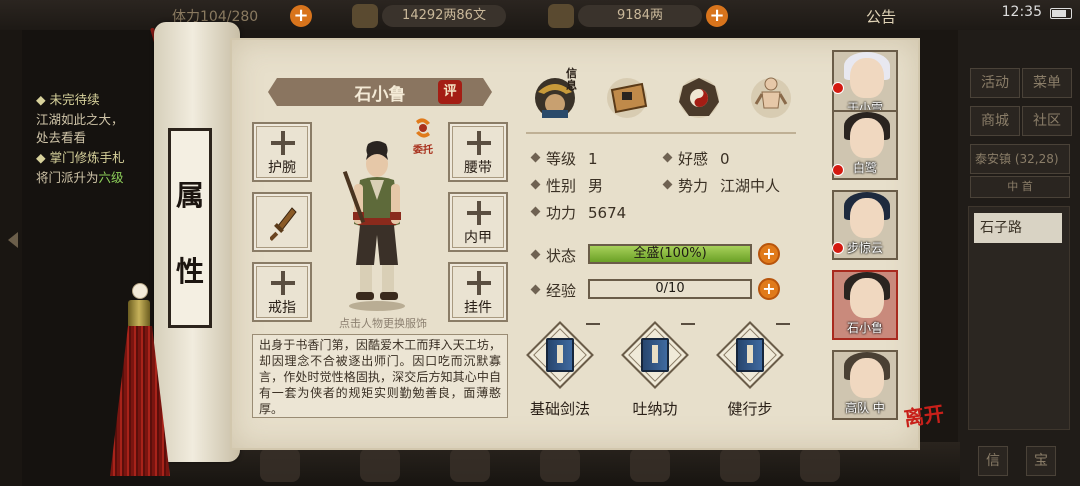 The image size is (1080, 486). Describe the element at coordinates (865, 408) in the screenshot. I see `portrait-name: 高队 中` at that location.